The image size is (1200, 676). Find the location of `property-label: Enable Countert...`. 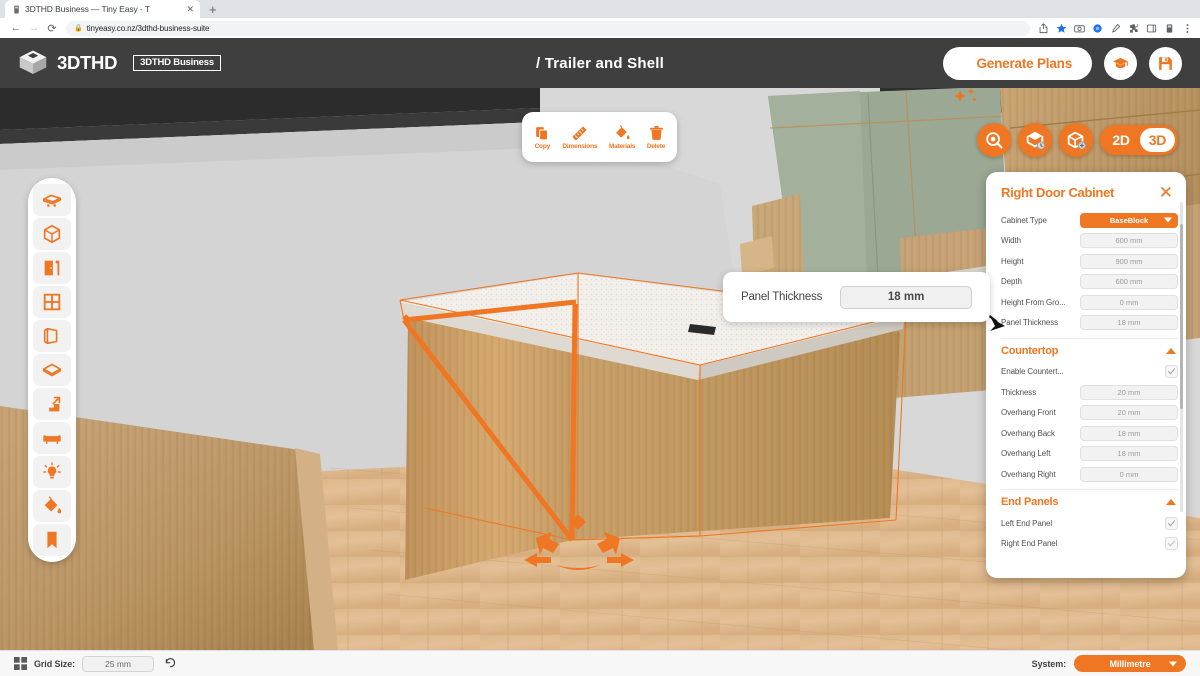

property-label: Enable Countert... is located at coordinates (1032, 371).